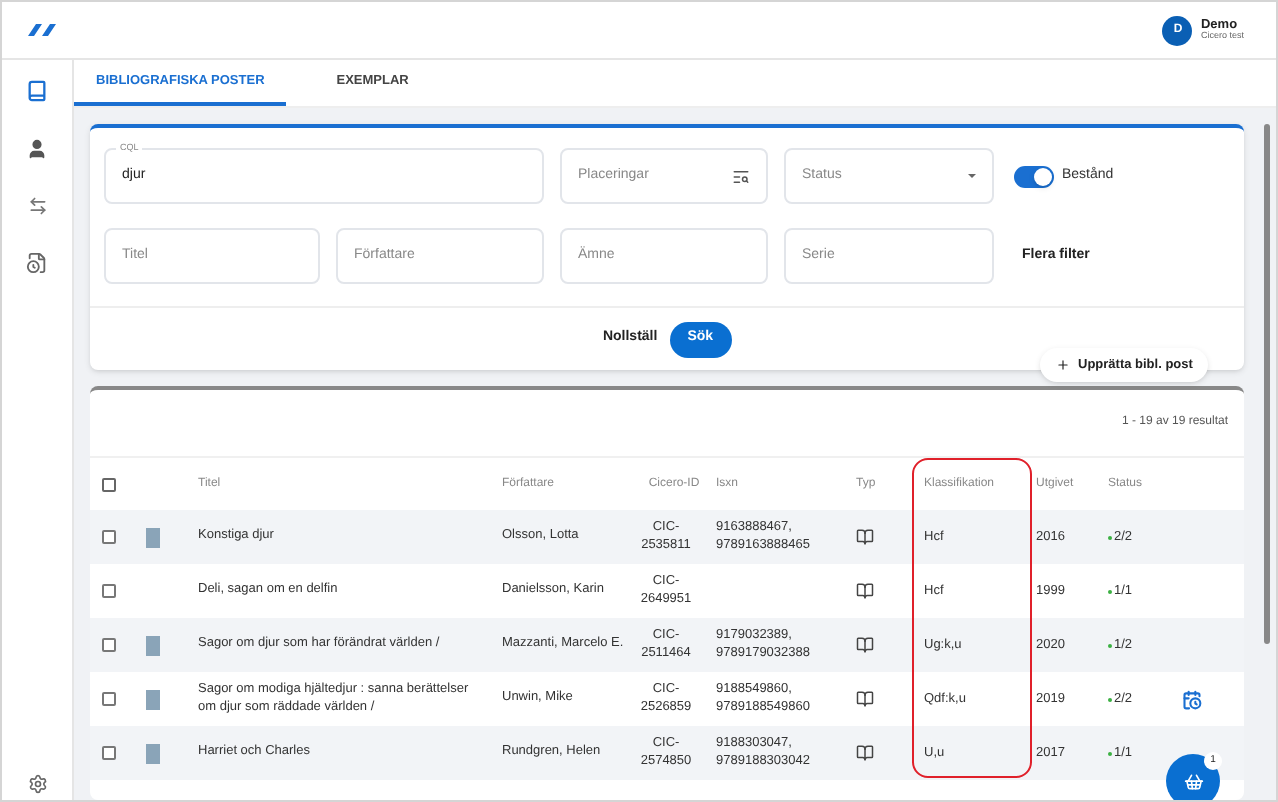 The image size is (1278, 802). What do you see at coordinates (37, 149) in the screenshot?
I see `person-icon` at bounding box center [37, 149].